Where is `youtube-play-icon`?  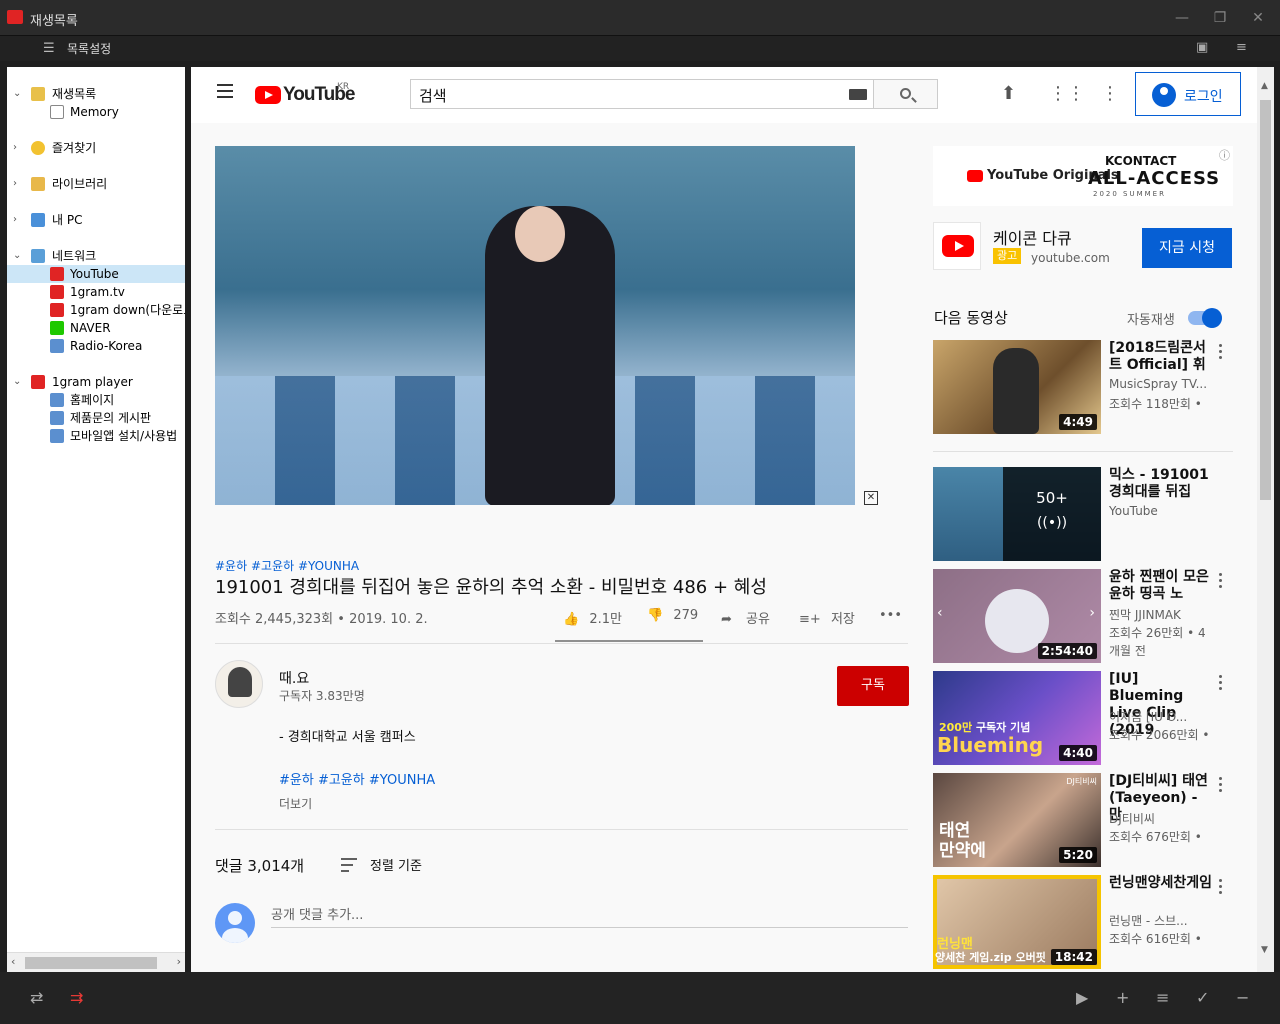
youtube-play-icon is located at coordinates (268, 95).